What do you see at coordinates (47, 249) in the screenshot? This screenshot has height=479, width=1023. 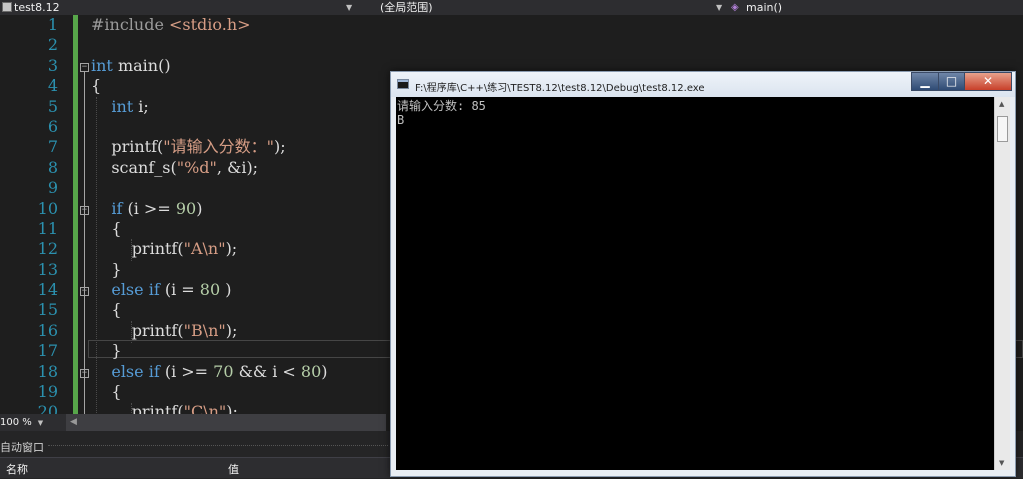 I see `line-number: 12` at bounding box center [47, 249].